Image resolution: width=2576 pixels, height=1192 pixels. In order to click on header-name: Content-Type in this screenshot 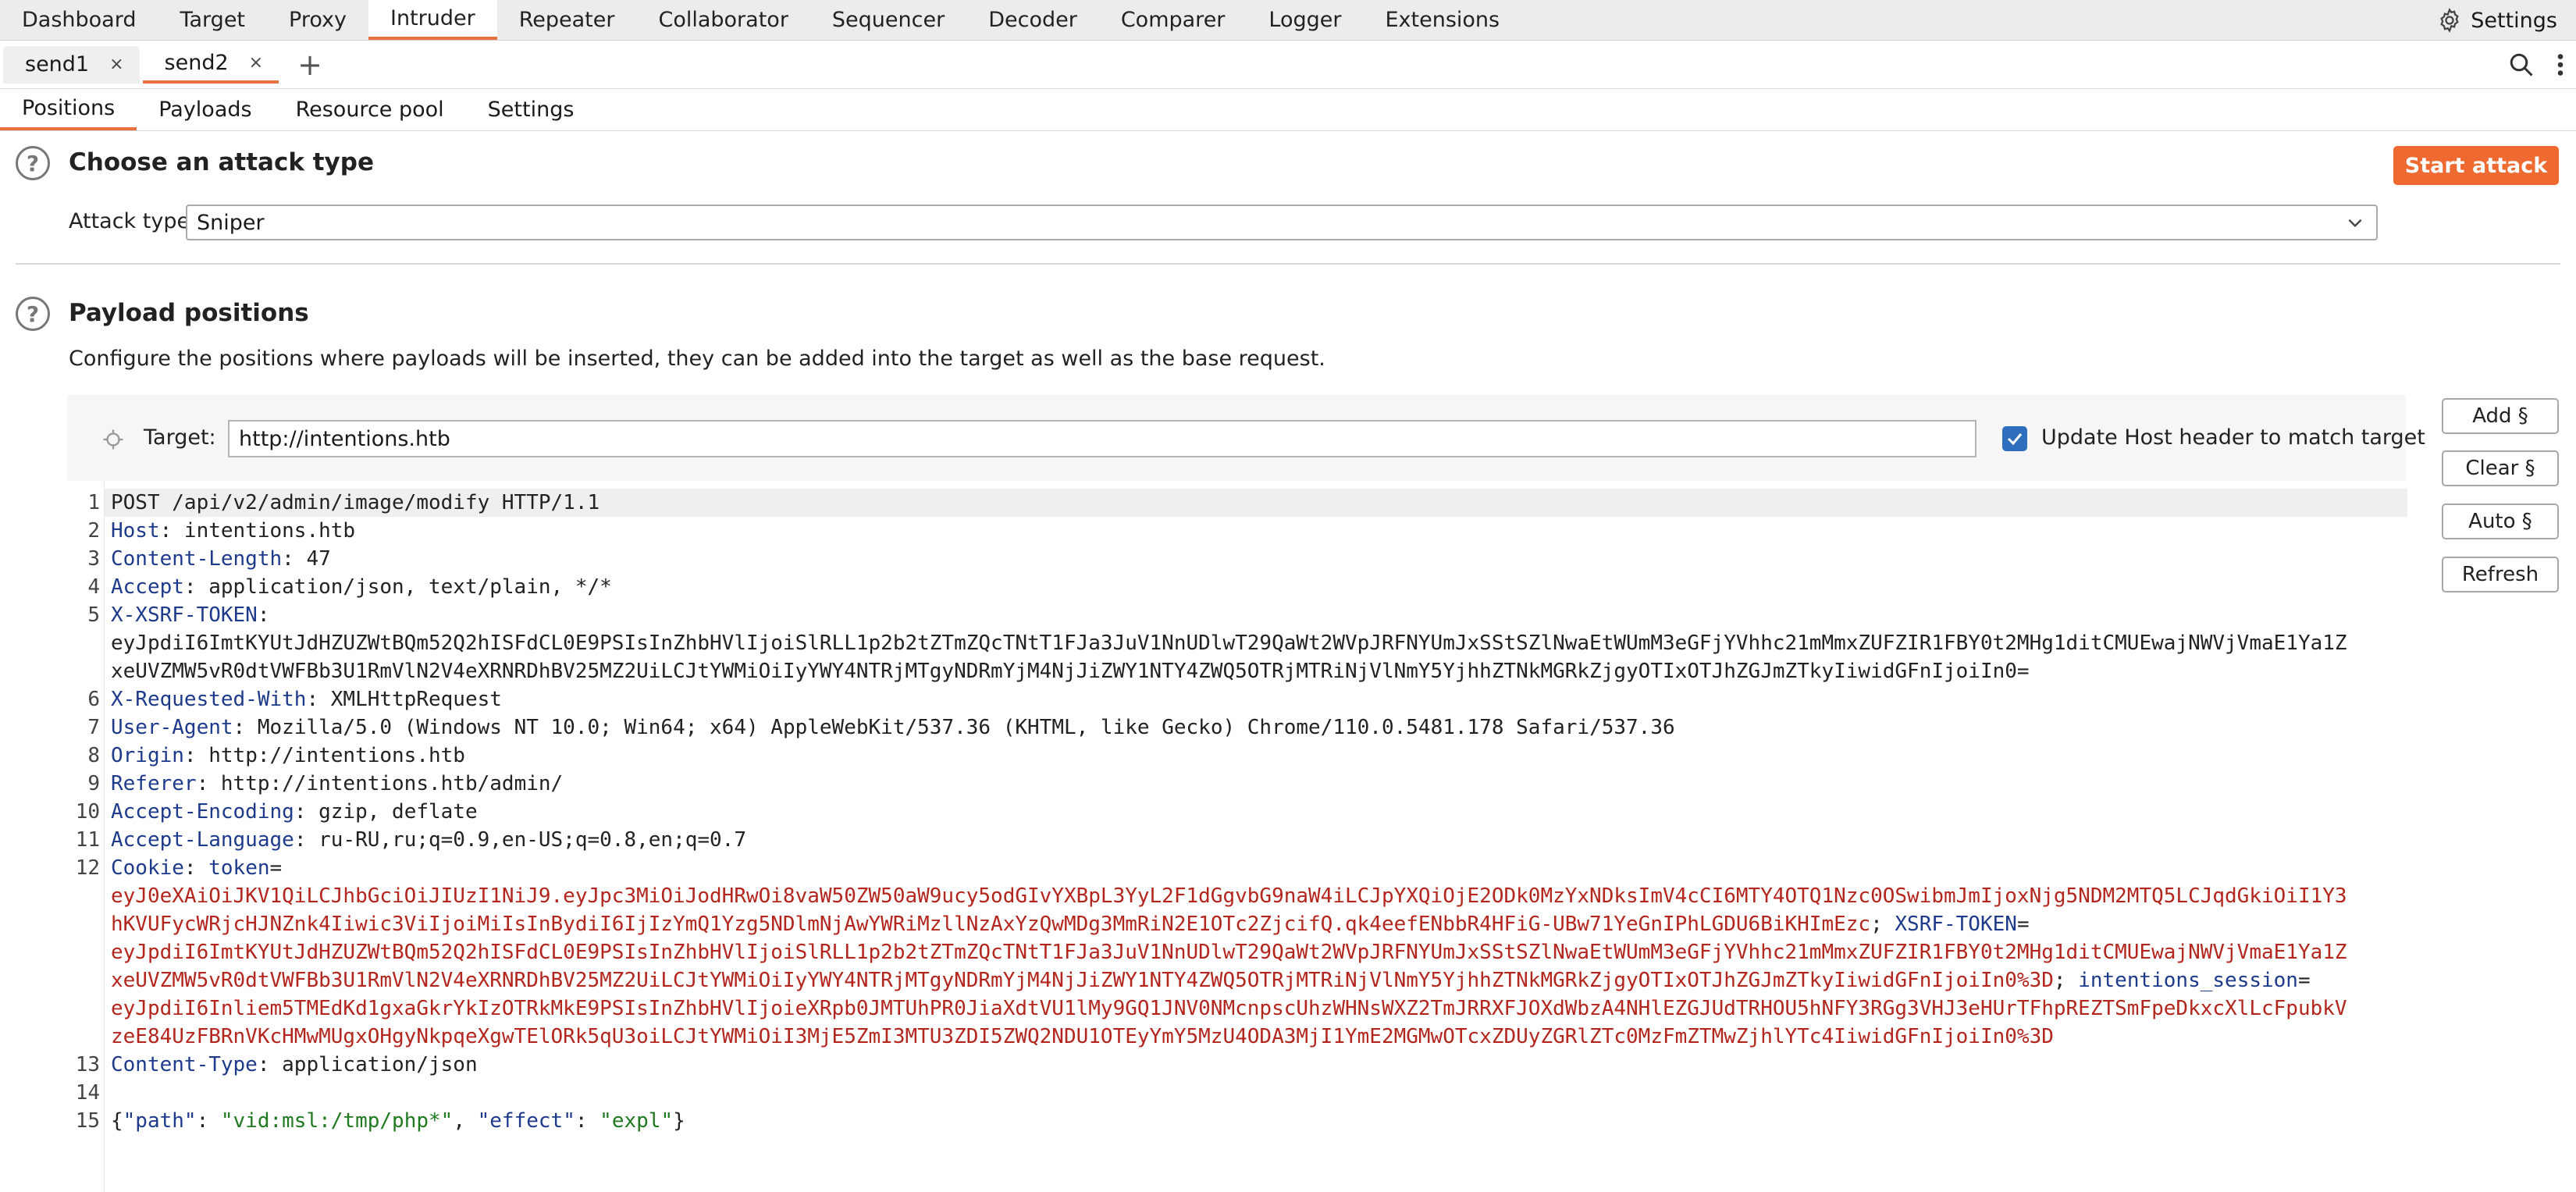, I will do `click(184, 1064)`.